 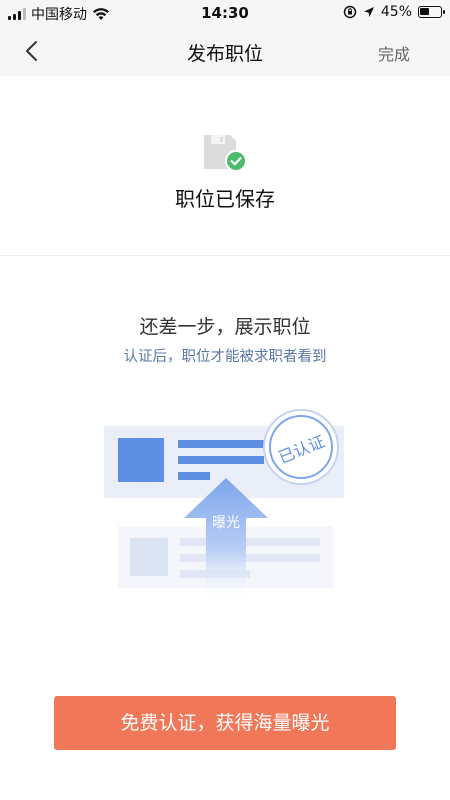 I want to click on done-button: 完成, so click(x=394, y=53).